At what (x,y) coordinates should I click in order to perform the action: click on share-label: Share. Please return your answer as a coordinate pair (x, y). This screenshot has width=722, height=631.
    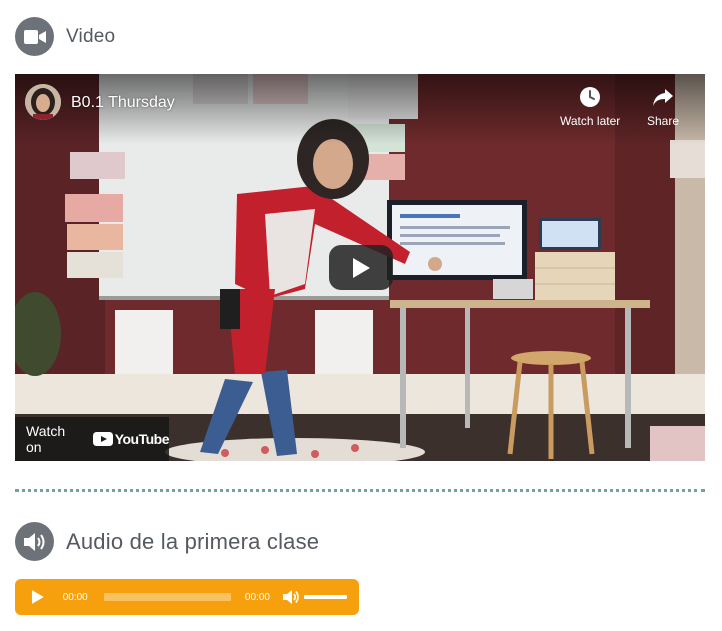
    Looking at the image, I should click on (663, 121).